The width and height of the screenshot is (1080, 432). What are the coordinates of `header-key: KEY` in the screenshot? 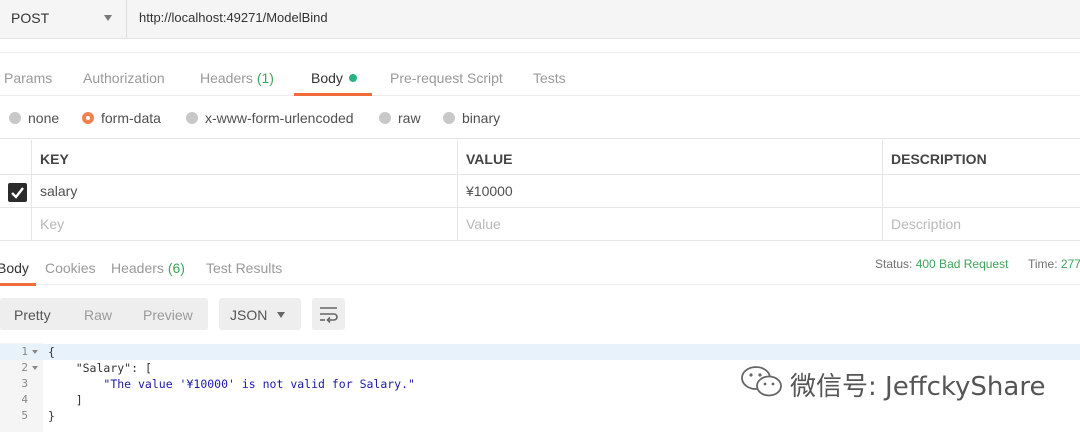 It's located at (244, 157).